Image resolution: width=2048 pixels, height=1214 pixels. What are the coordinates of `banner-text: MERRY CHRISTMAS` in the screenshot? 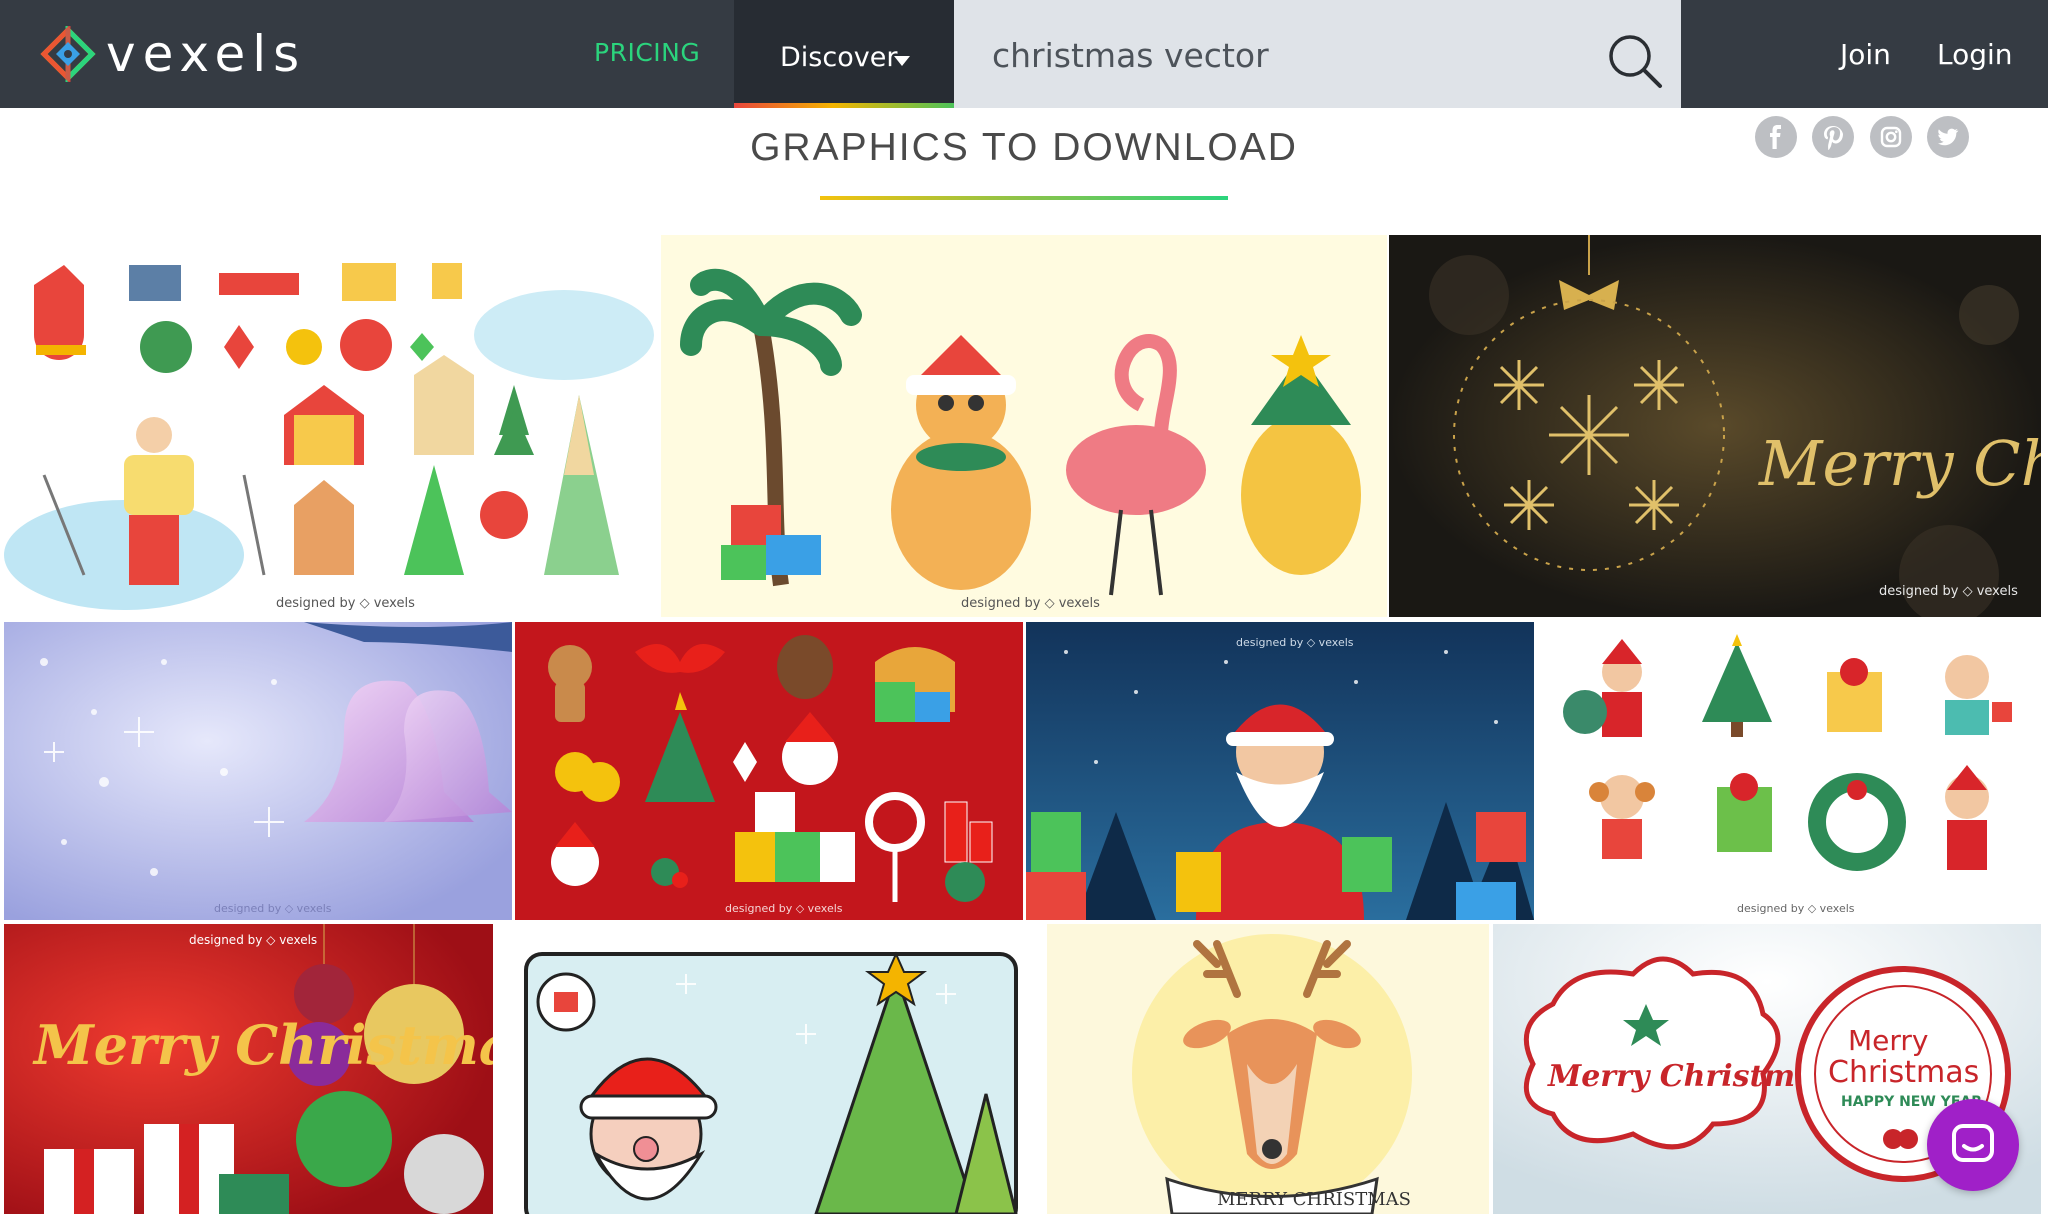 It's located at (1314, 1199).